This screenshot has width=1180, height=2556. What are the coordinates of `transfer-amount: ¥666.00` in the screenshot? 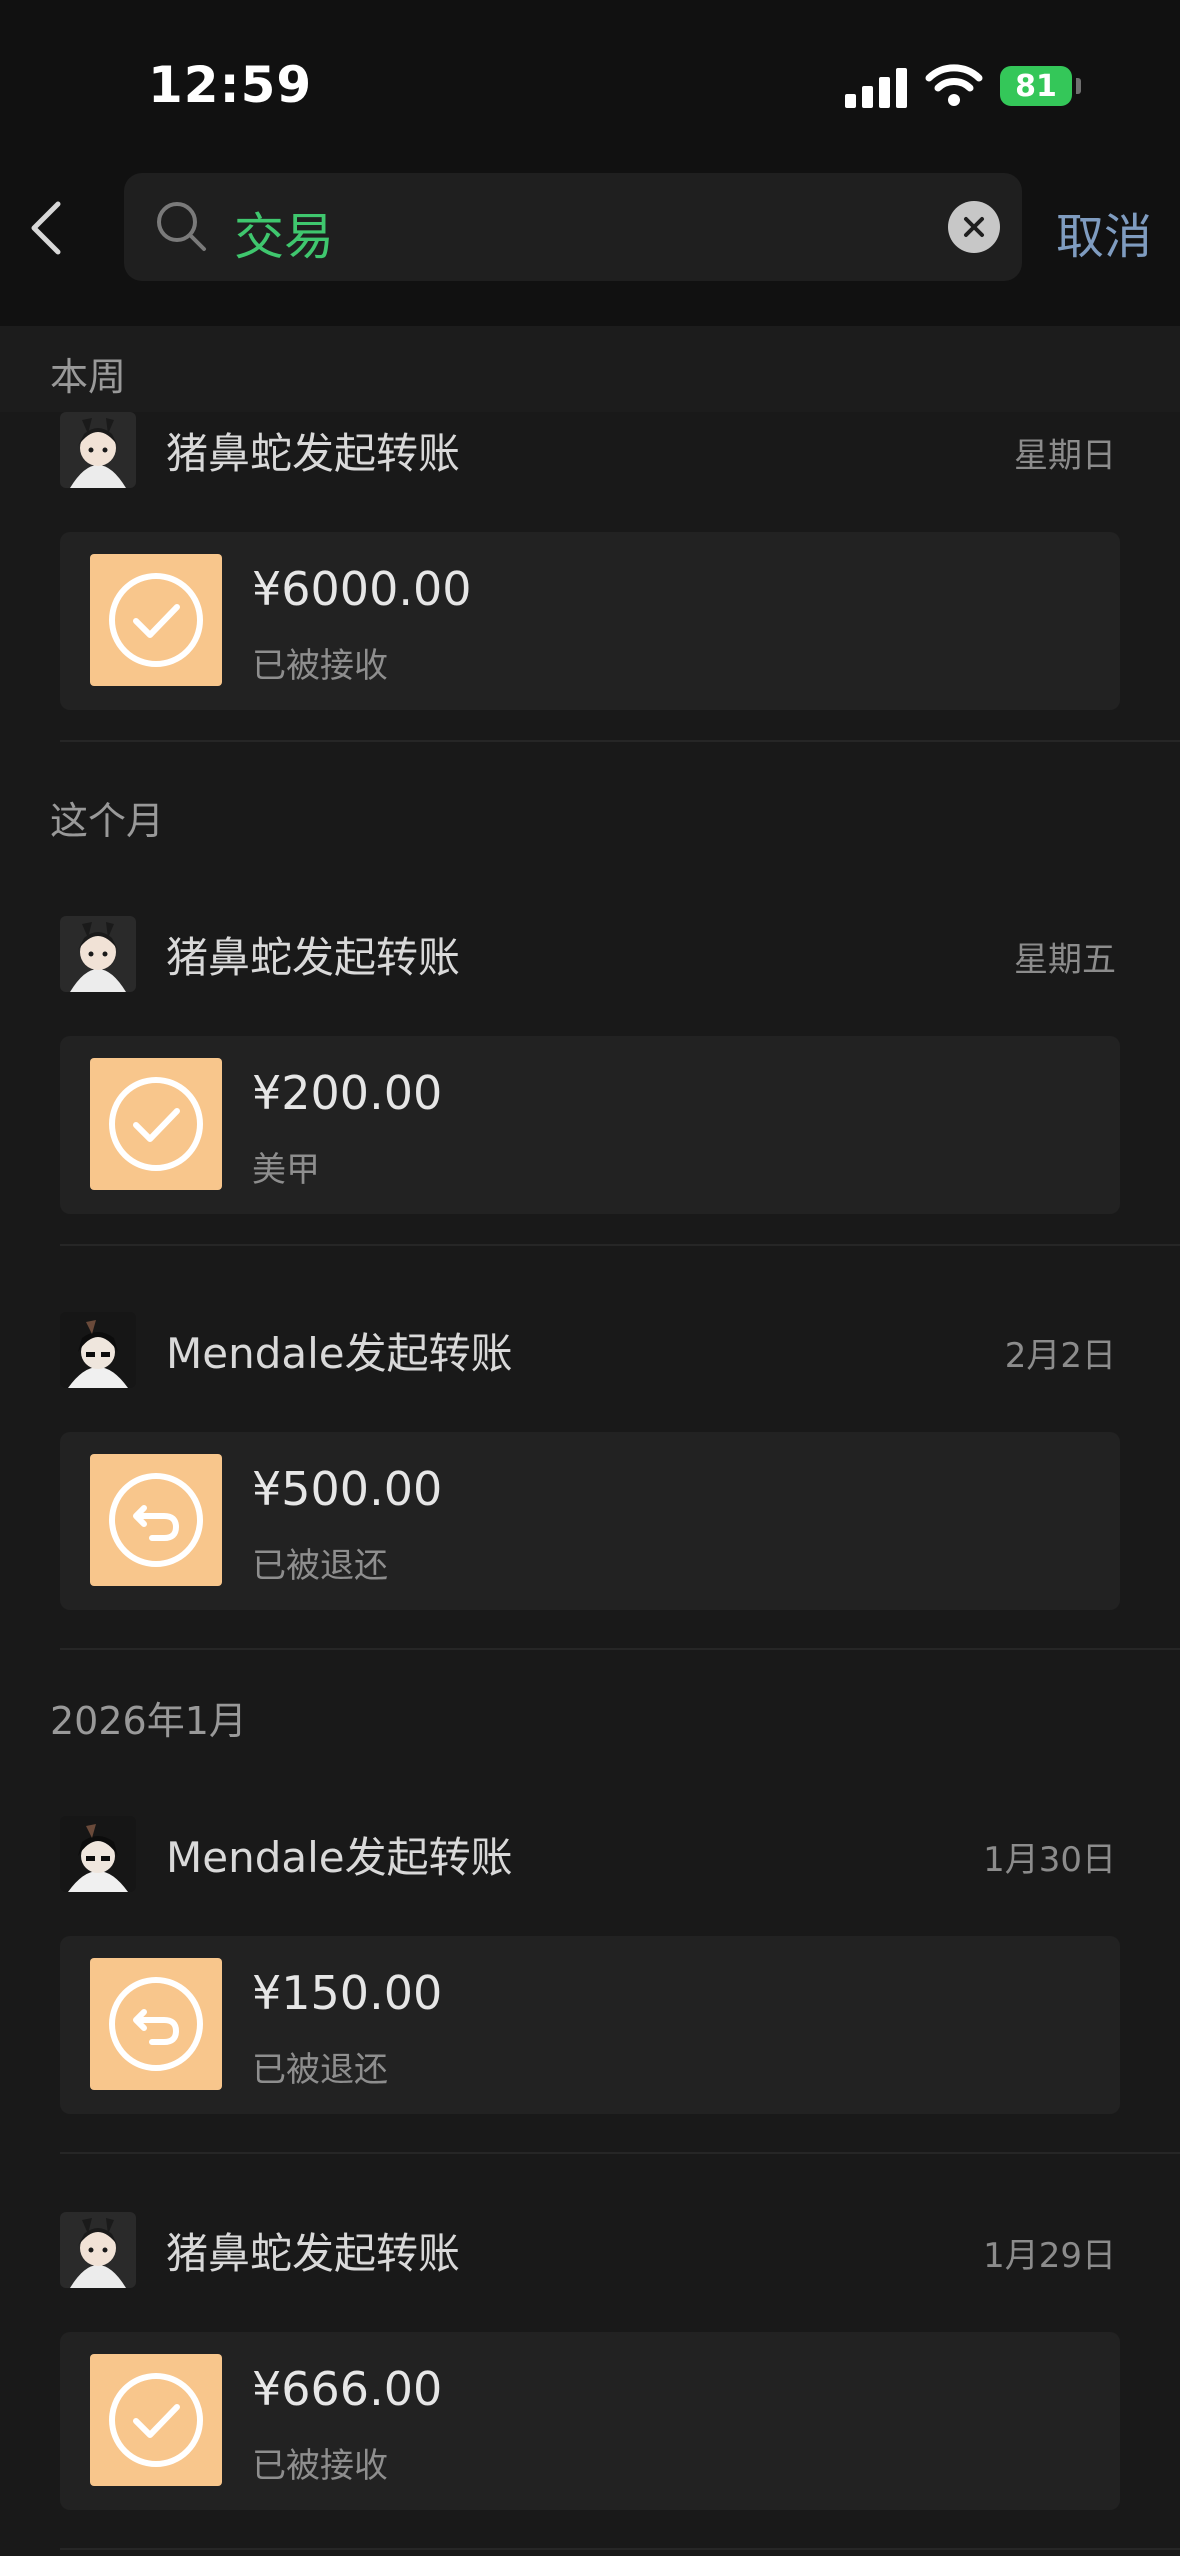 It's located at (347, 2389).